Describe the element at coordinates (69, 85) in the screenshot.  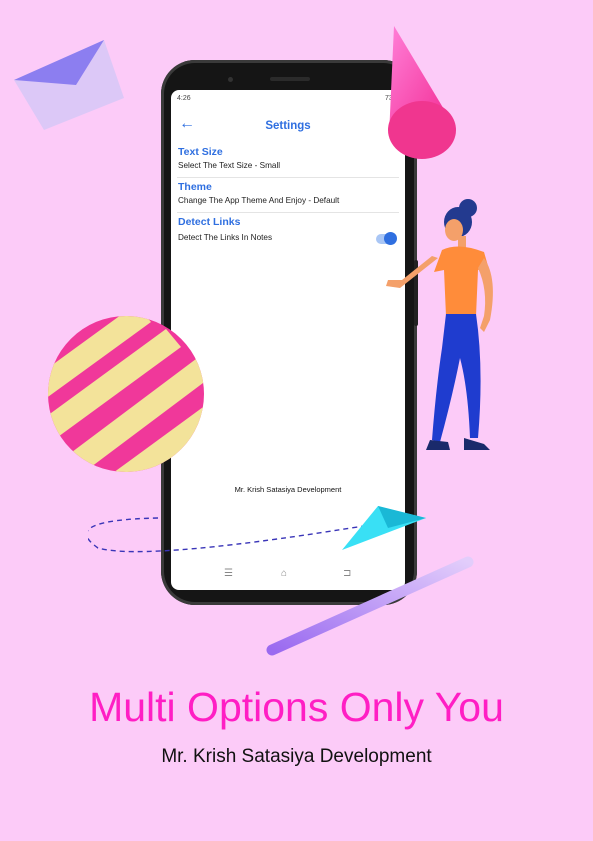
I see `envelope-illustration` at that location.